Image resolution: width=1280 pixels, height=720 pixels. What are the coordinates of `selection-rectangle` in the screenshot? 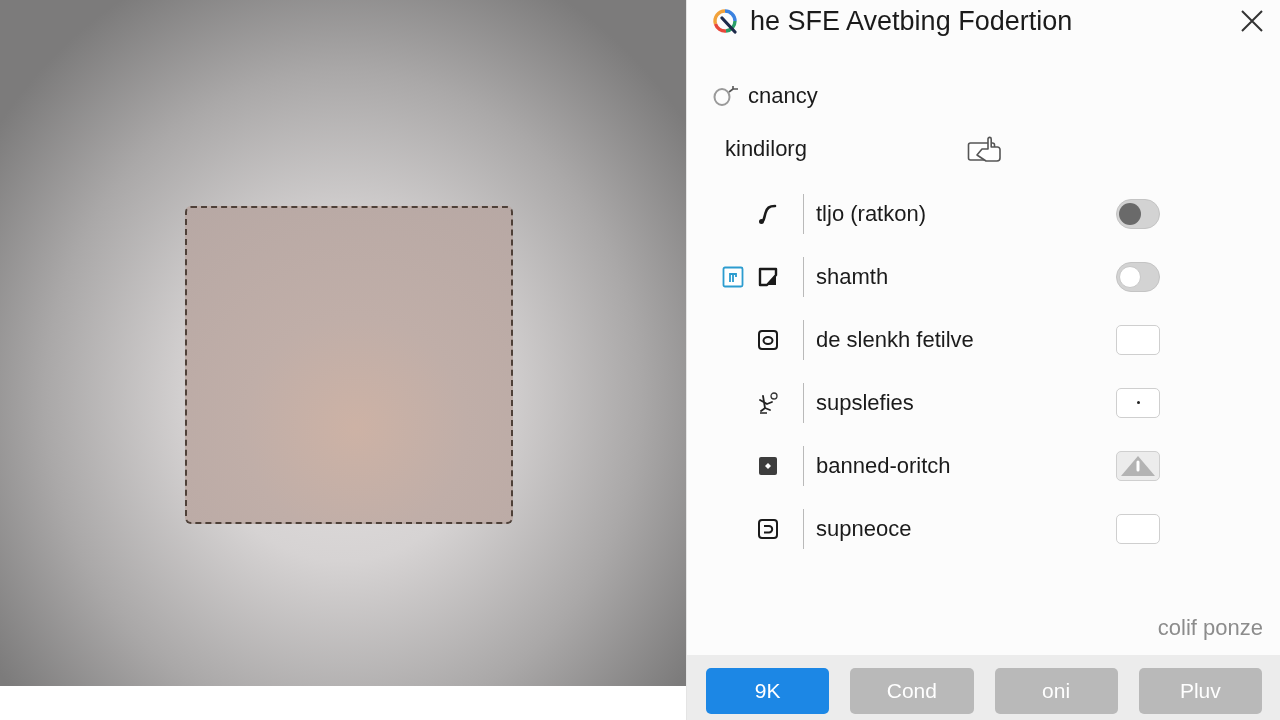 It's located at (349, 365).